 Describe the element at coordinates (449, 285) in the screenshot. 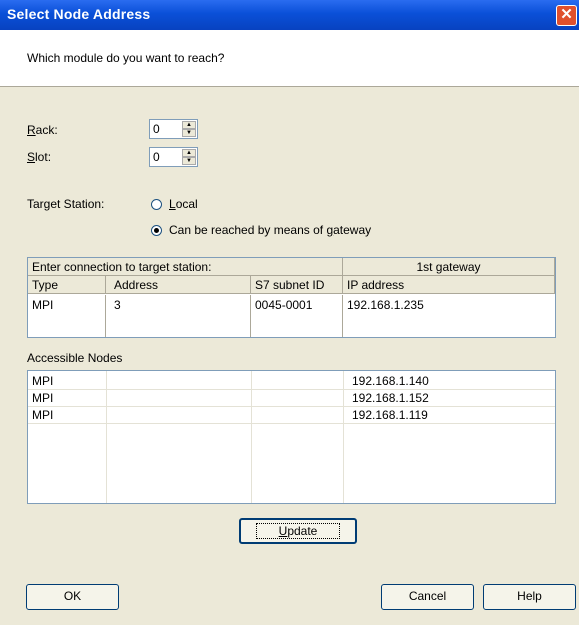

I see `column-header-ip: IP address` at that location.